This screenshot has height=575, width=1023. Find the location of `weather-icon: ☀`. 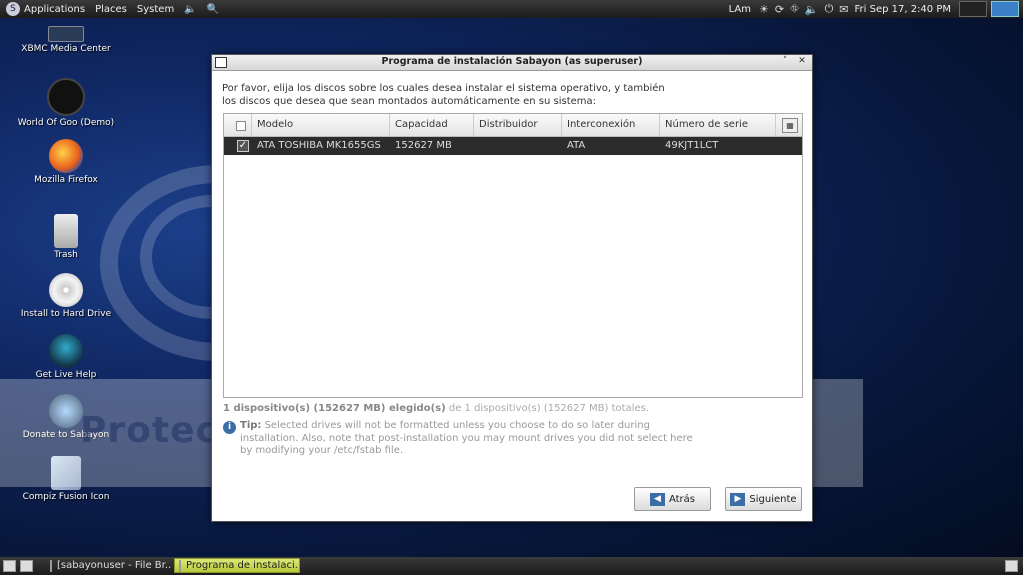

weather-icon: ☀ is located at coordinates (764, 9).